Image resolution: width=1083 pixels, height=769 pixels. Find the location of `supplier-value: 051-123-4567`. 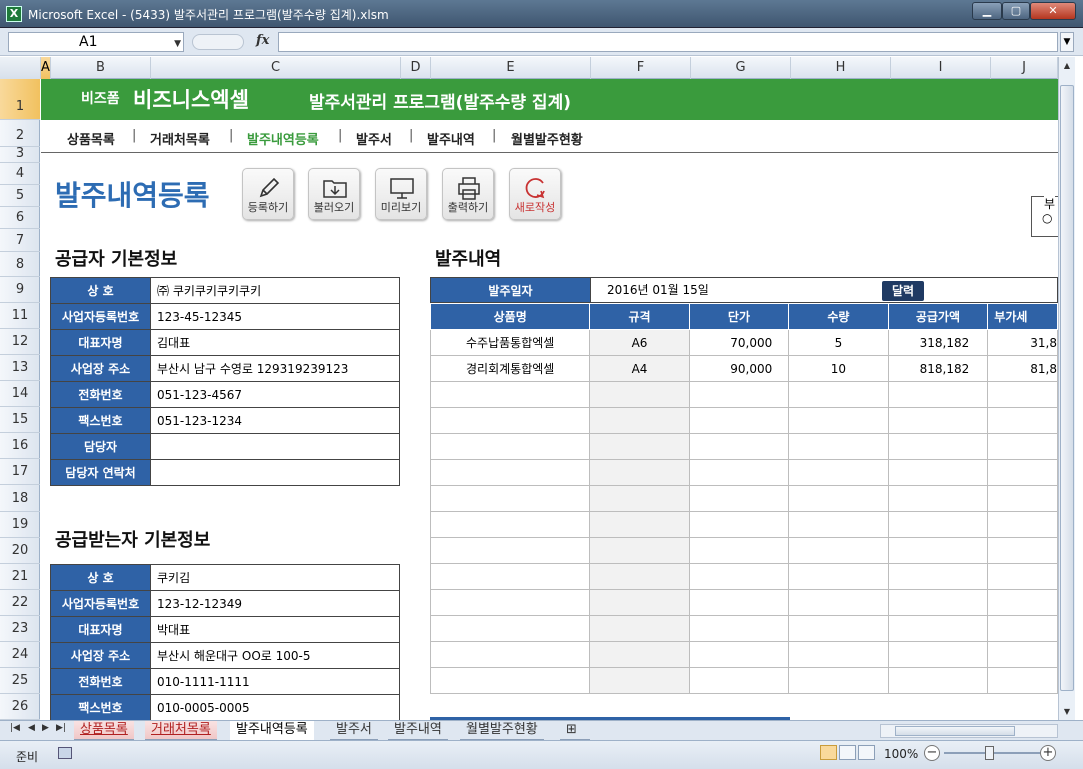

supplier-value: 051-123-4567 is located at coordinates (275, 394).